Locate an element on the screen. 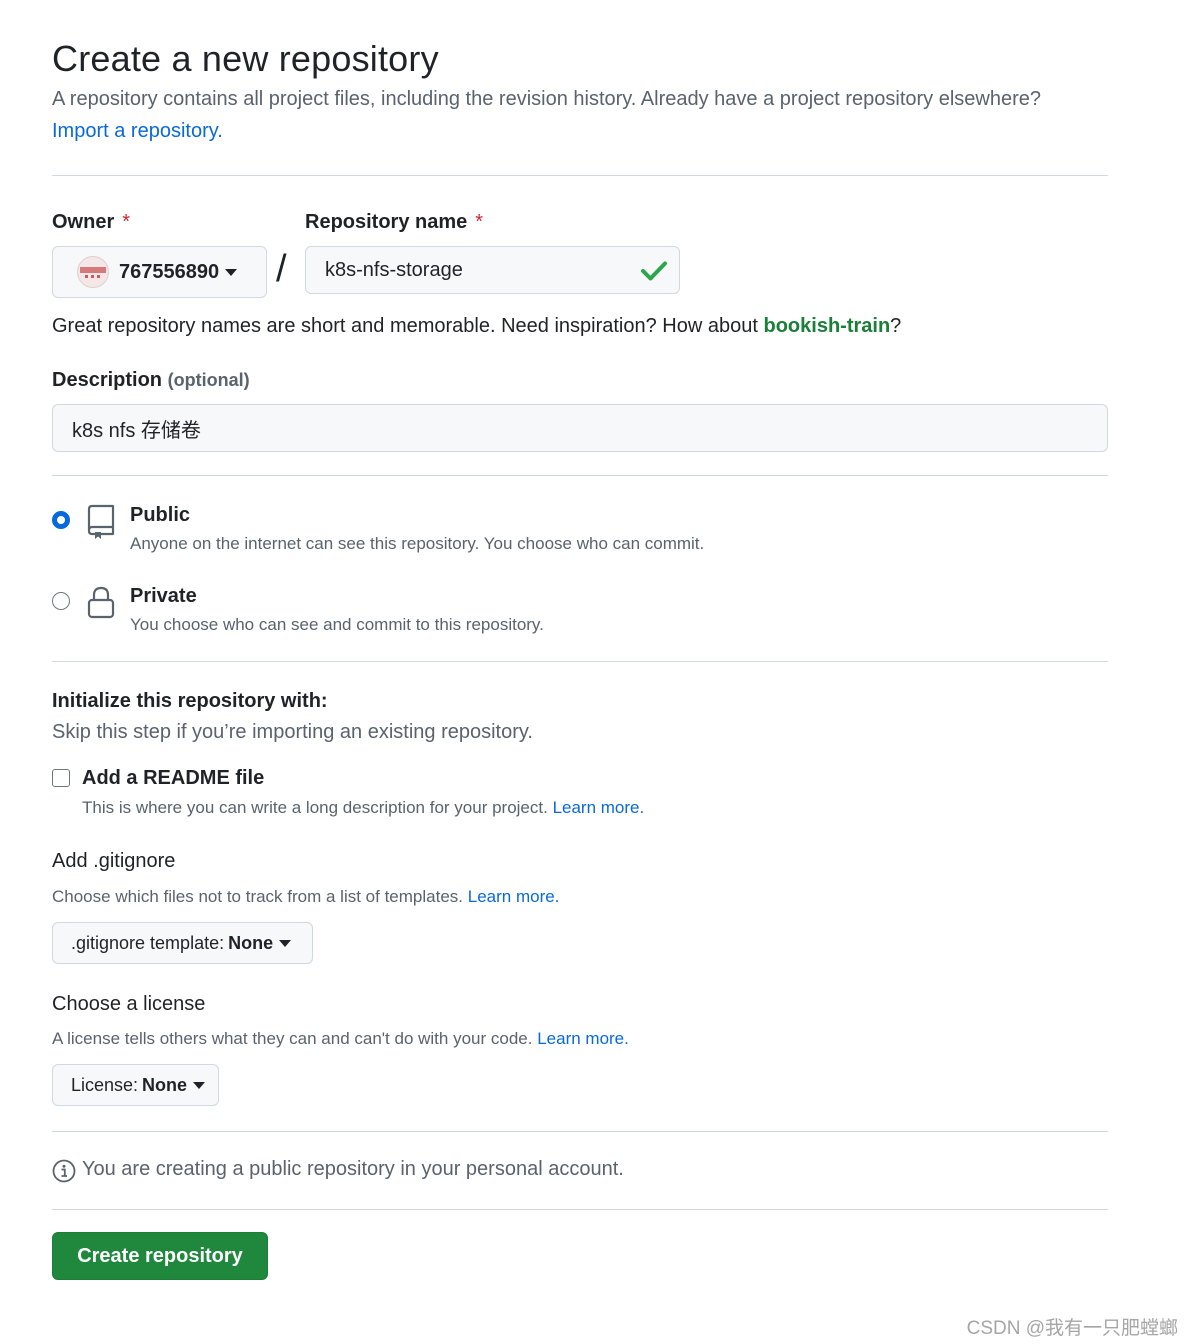  public-option-title: Public is located at coordinates (160, 515).